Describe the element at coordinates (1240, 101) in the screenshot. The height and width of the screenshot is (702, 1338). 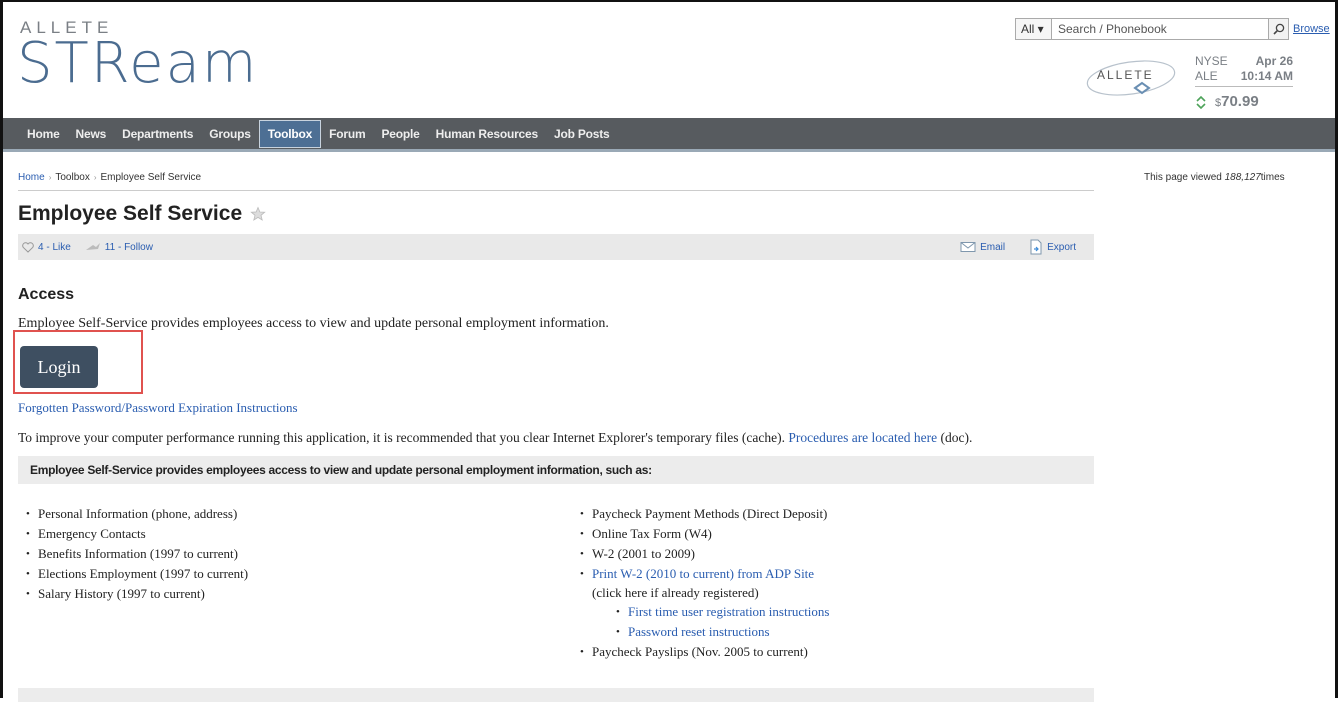
I see `stock-price: 70.99` at that location.